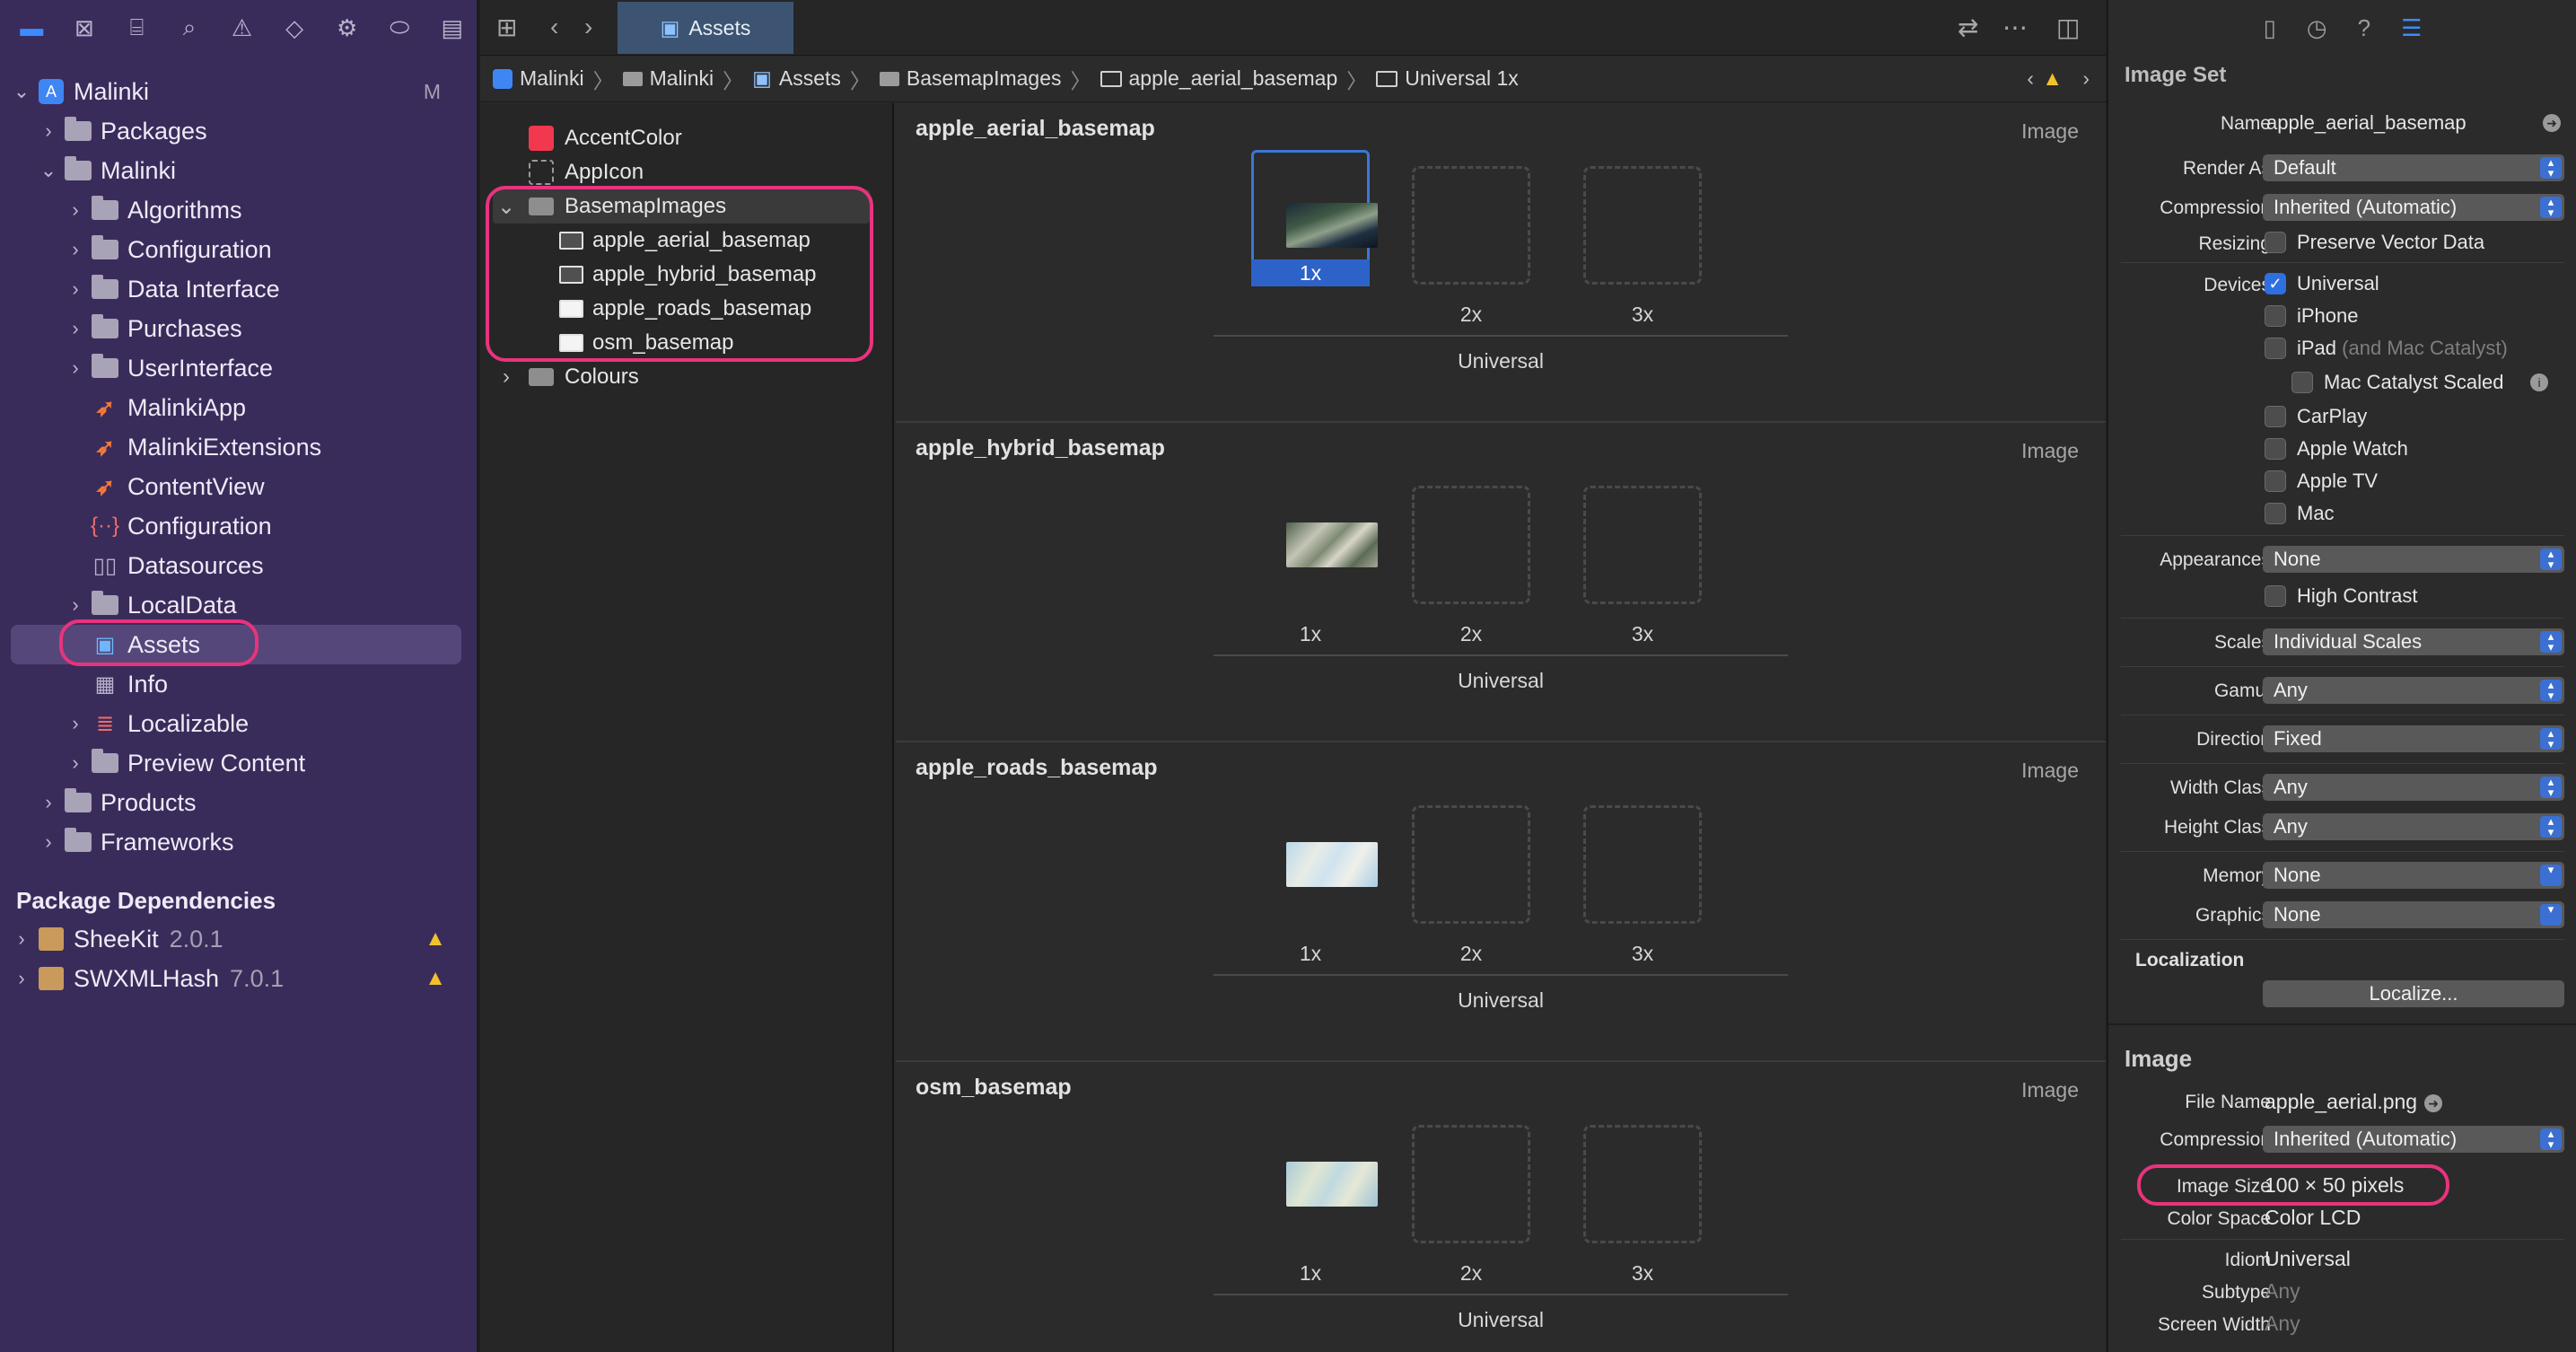 This screenshot has height=1352, width=2576. I want to click on breakpoint-icon: ⬭, so click(399, 28).